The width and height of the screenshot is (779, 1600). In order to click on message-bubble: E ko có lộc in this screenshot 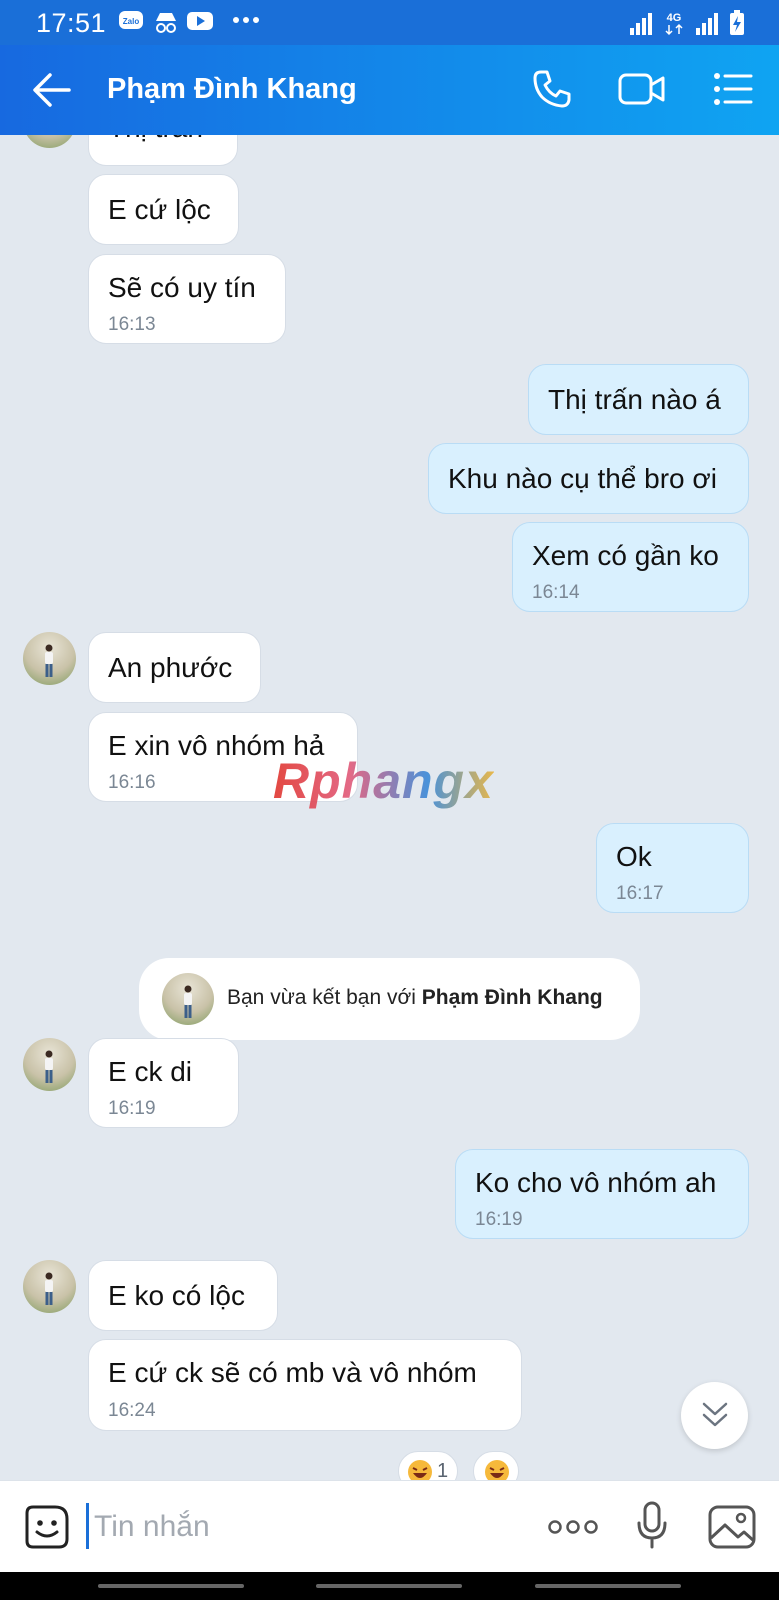, I will do `click(183, 1295)`.